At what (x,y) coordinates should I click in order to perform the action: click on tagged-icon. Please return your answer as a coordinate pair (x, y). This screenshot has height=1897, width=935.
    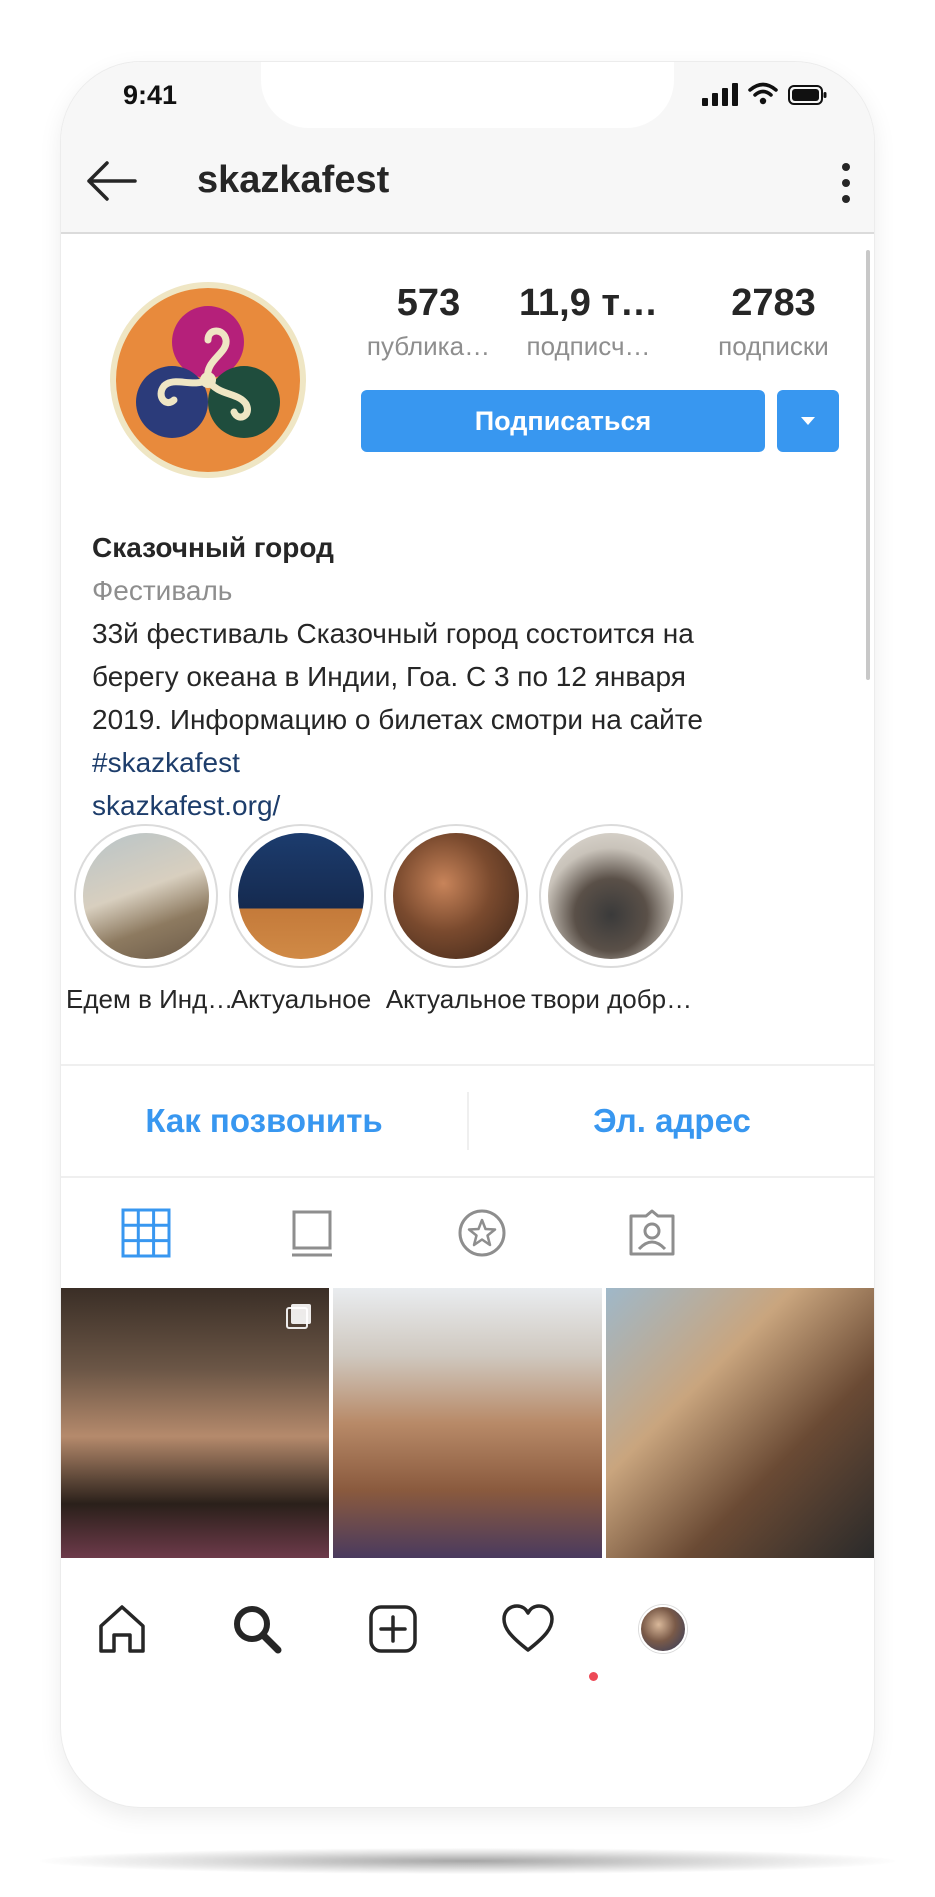
    Looking at the image, I should click on (652, 1232).